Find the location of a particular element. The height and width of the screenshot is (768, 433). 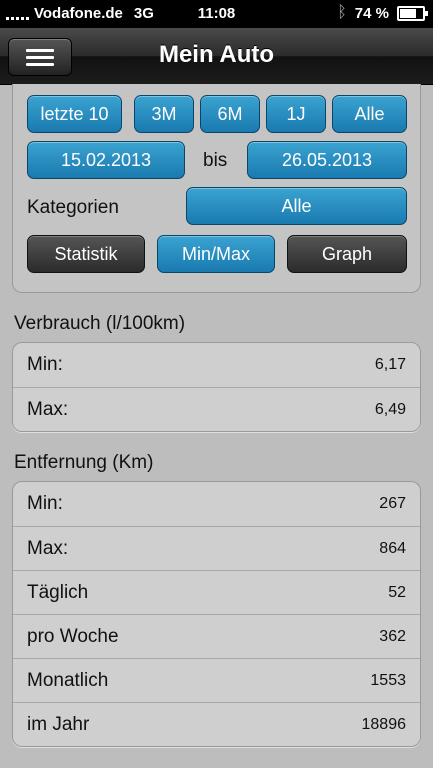

distance-section-title: Entfernung (Km) is located at coordinates (84, 462).